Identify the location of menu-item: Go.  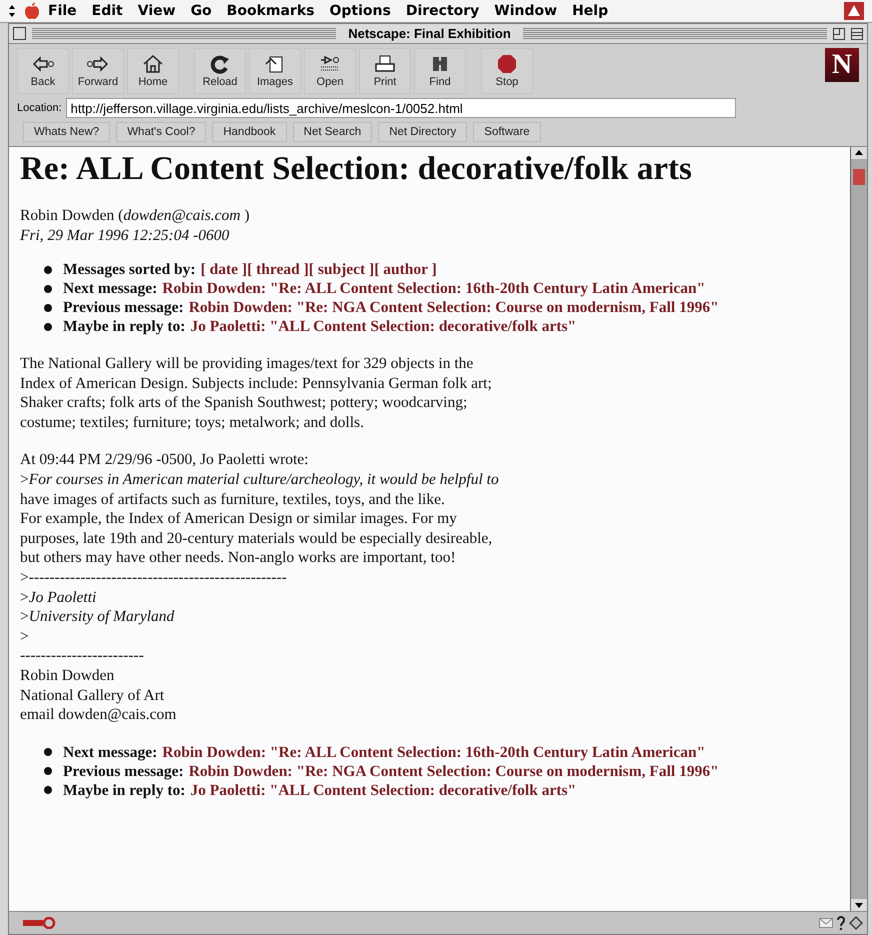
(201, 11).